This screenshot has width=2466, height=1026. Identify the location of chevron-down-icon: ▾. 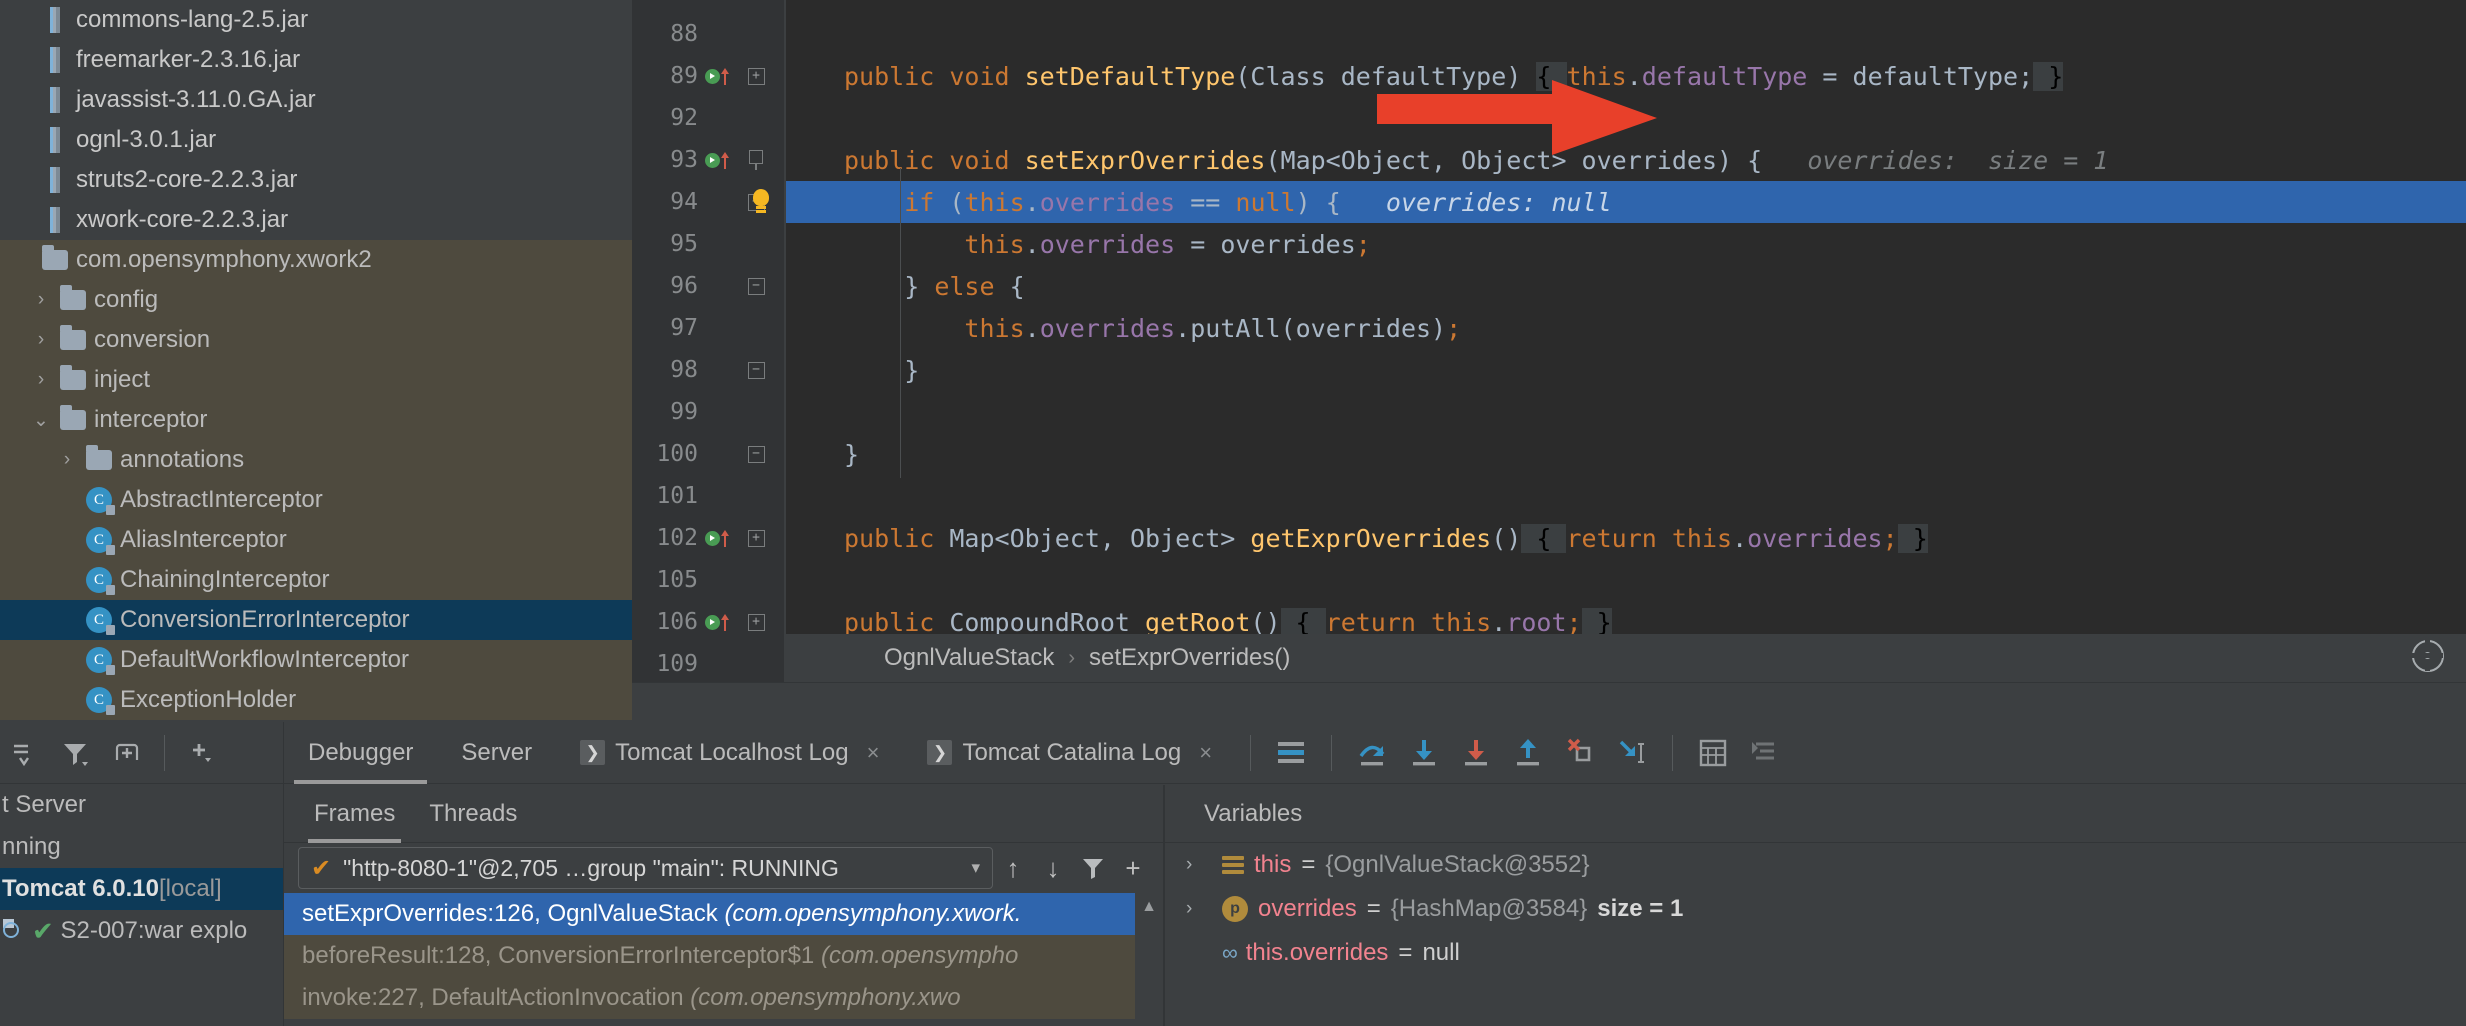
(975, 868).